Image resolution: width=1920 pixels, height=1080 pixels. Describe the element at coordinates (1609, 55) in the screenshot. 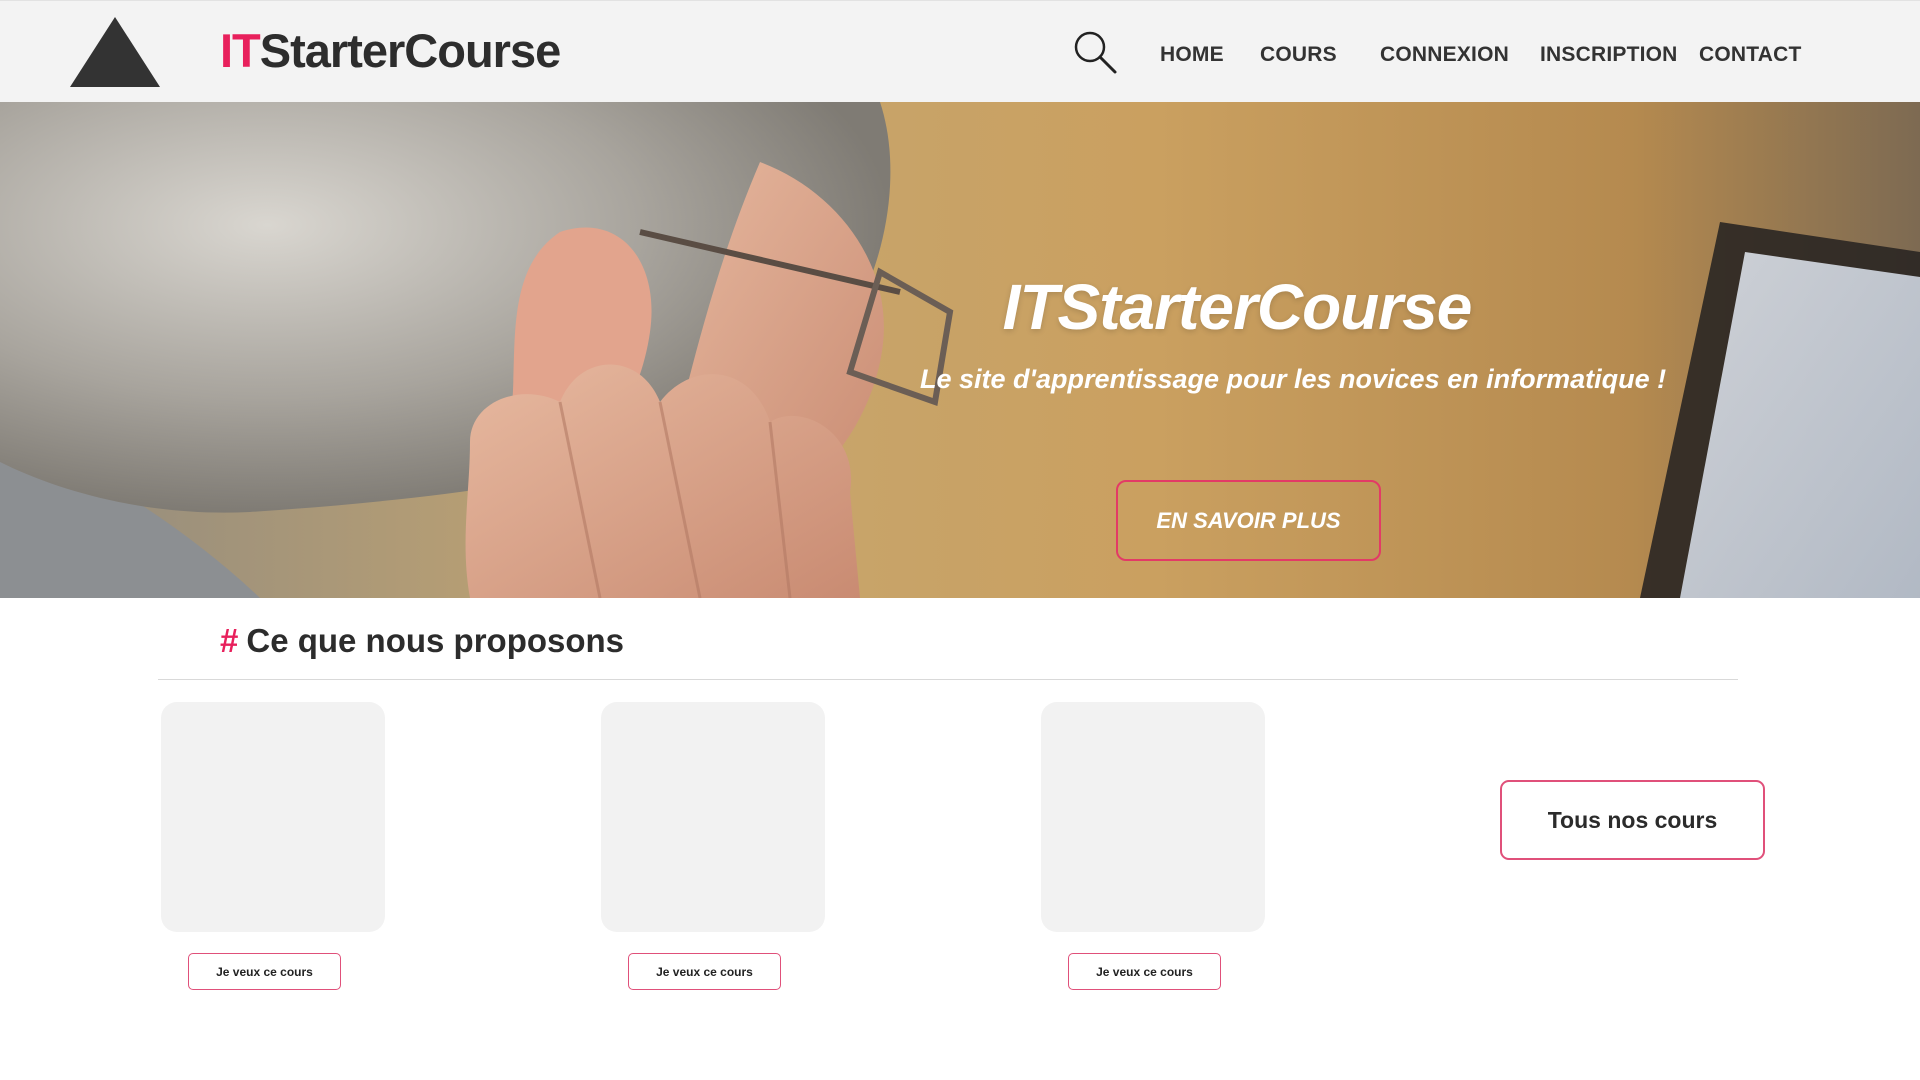

I see `nav-inscription: INSCRIPTION` at that location.